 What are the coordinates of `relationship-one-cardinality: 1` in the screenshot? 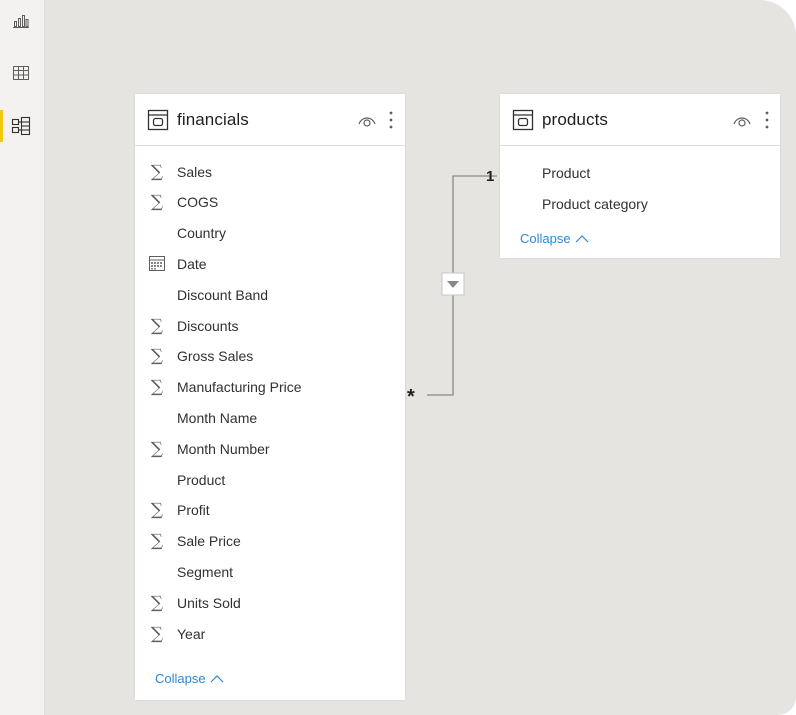 It's located at (490, 176).